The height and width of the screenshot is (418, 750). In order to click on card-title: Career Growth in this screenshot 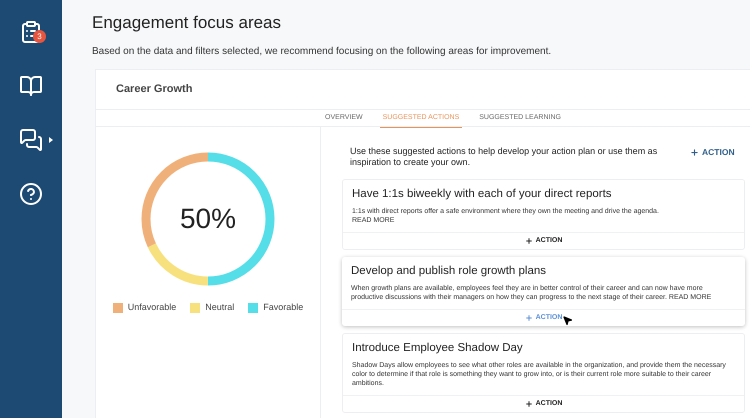, I will do `click(154, 90)`.